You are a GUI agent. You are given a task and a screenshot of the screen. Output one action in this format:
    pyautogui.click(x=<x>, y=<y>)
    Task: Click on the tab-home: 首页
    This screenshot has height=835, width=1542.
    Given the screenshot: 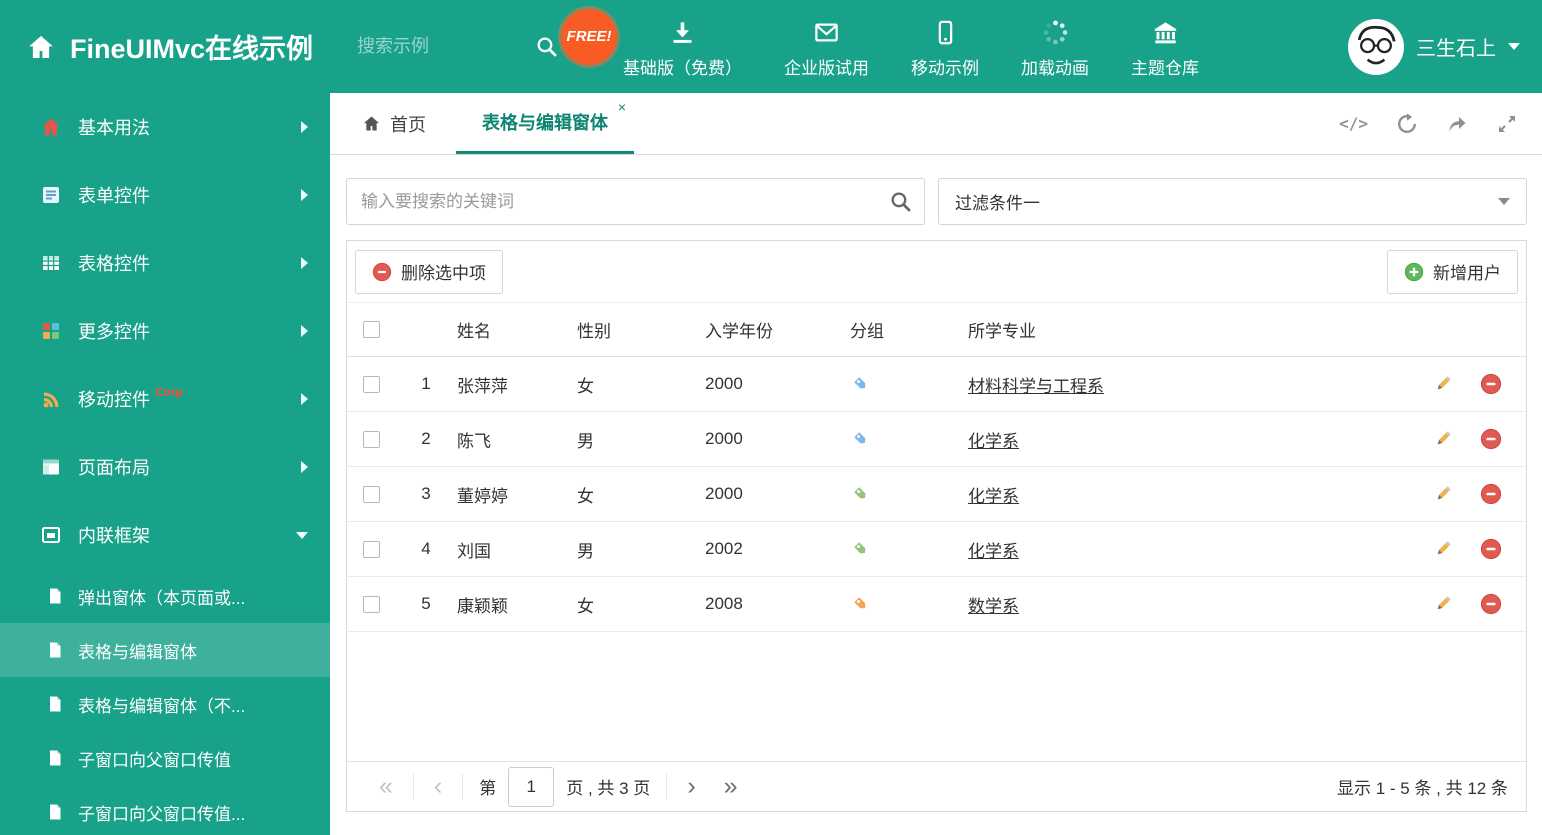 What is the action you would take?
    pyautogui.click(x=394, y=123)
    